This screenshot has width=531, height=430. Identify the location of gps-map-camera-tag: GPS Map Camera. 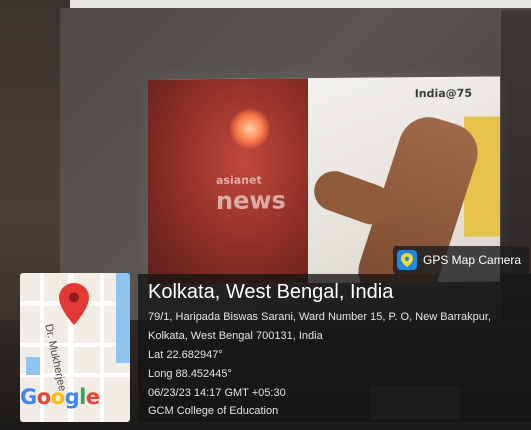
(461, 260).